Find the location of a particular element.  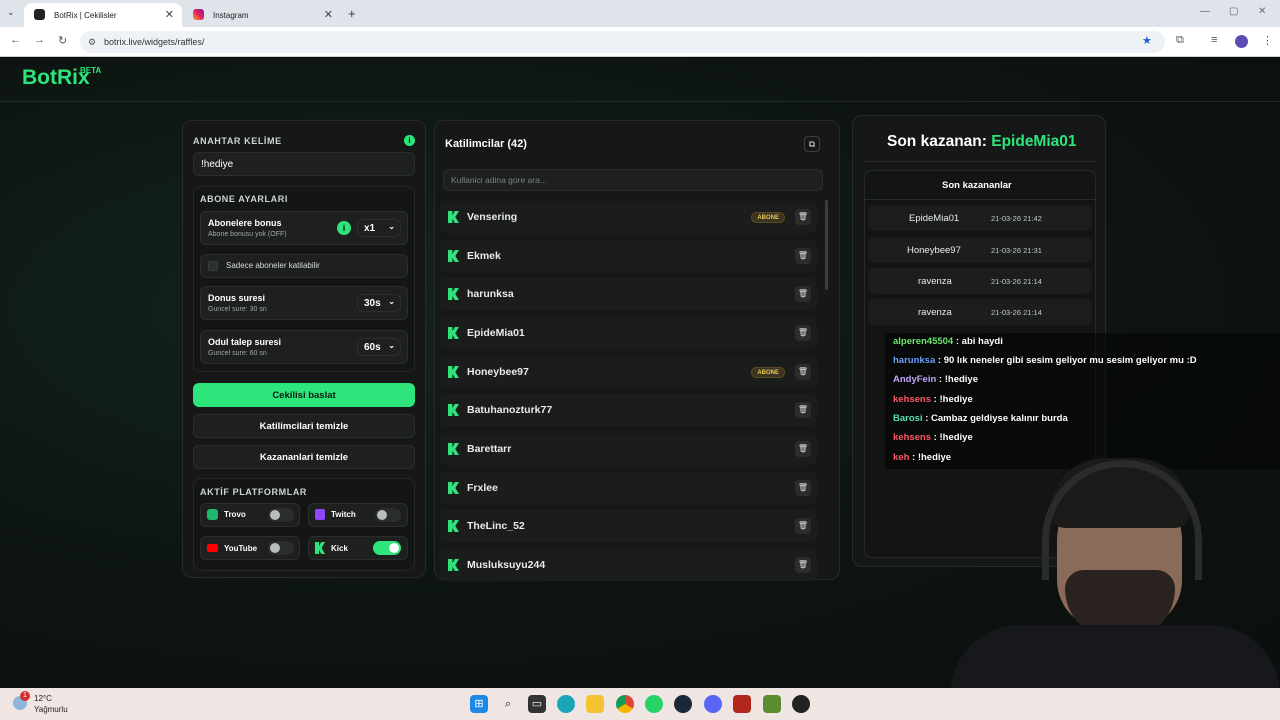

clear-participants-button: Katilimcilari temizle is located at coordinates (304, 426).